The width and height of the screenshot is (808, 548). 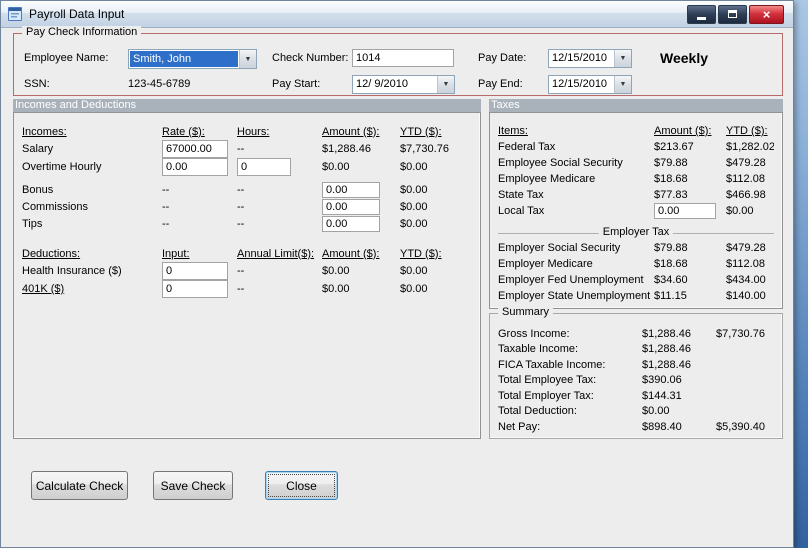 I want to click on taxable-income-amount: $1,288.46, so click(x=666, y=349).